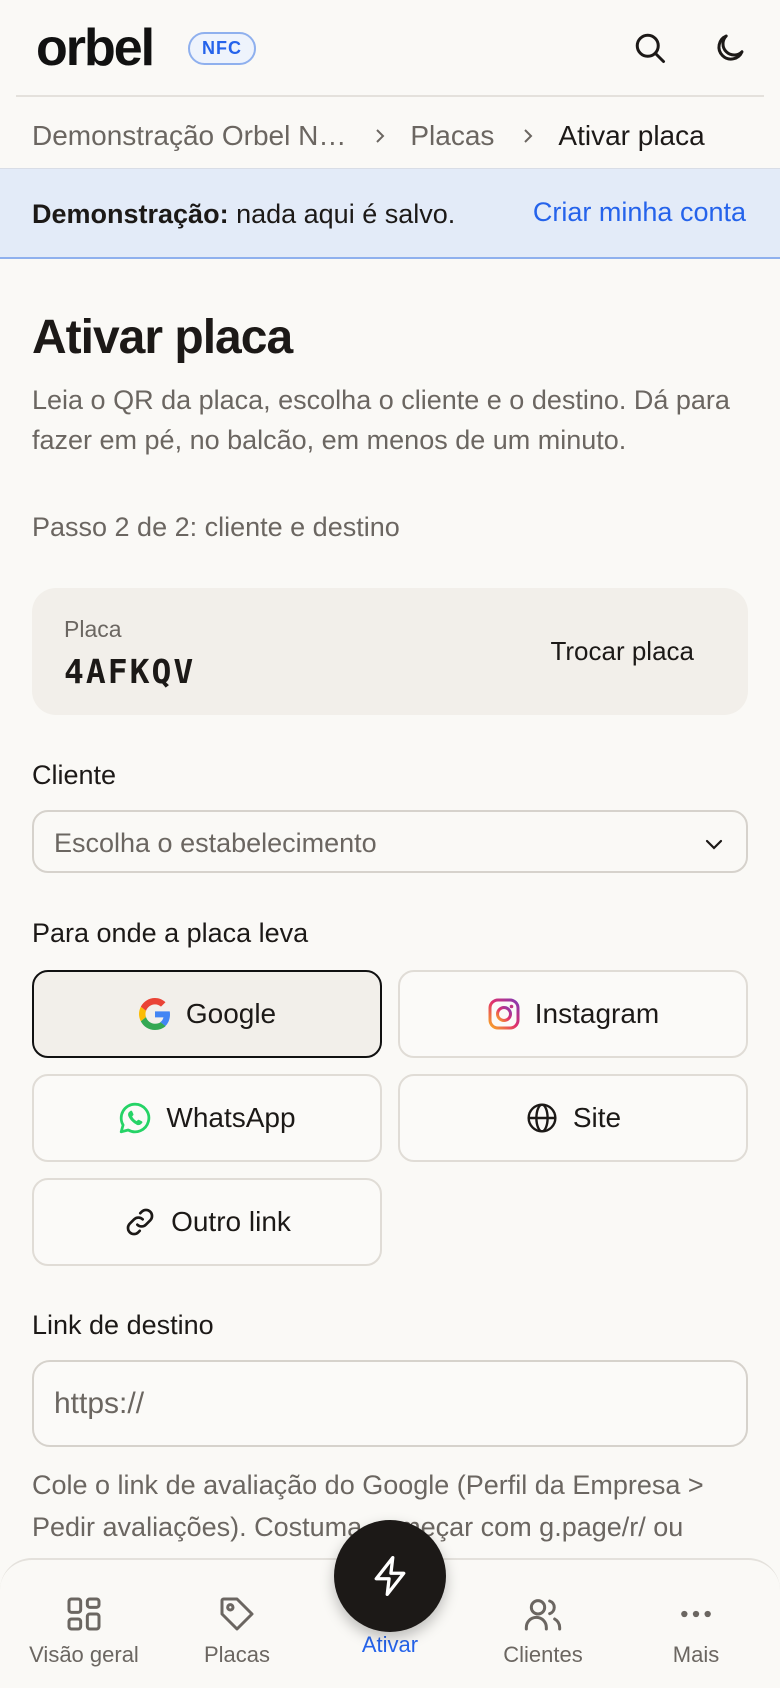 This screenshot has width=780, height=1688. I want to click on step-indicator: Passo 2 de 2: cliente e destino, so click(216, 527).